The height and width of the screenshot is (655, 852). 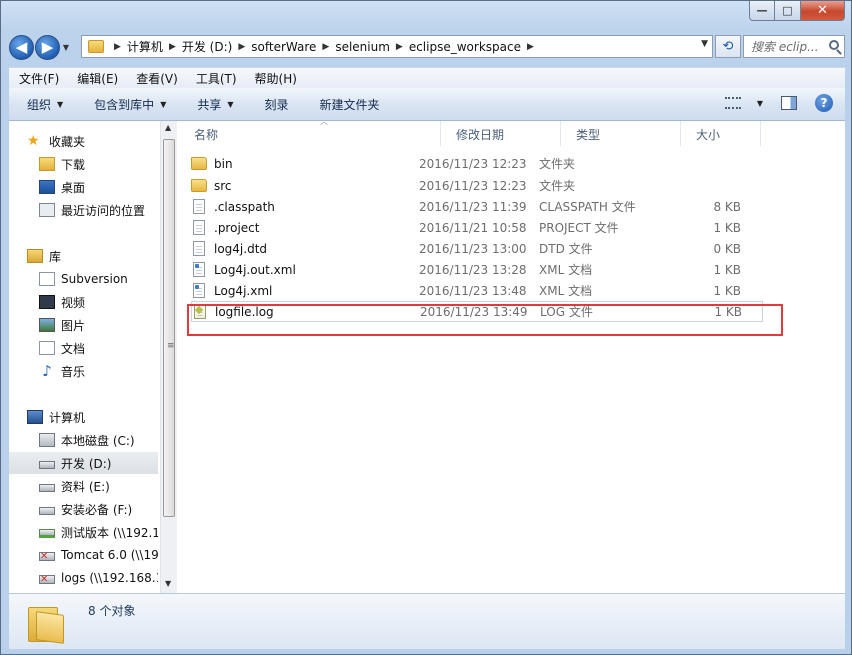 I want to click on document-library-icon, so click(x=47, y=279).